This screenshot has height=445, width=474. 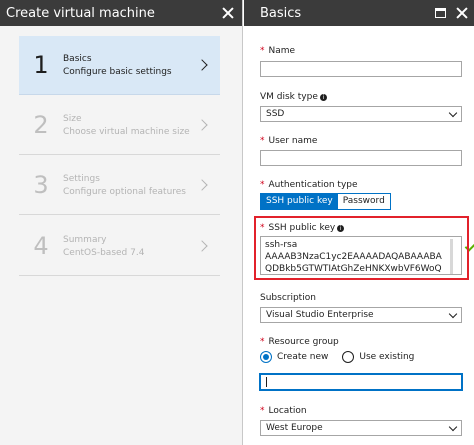 What do you see at coordinates (386, 357) in the screenshot?
I see `use-existing-label: Use existing` at bounding box center [386, 357].